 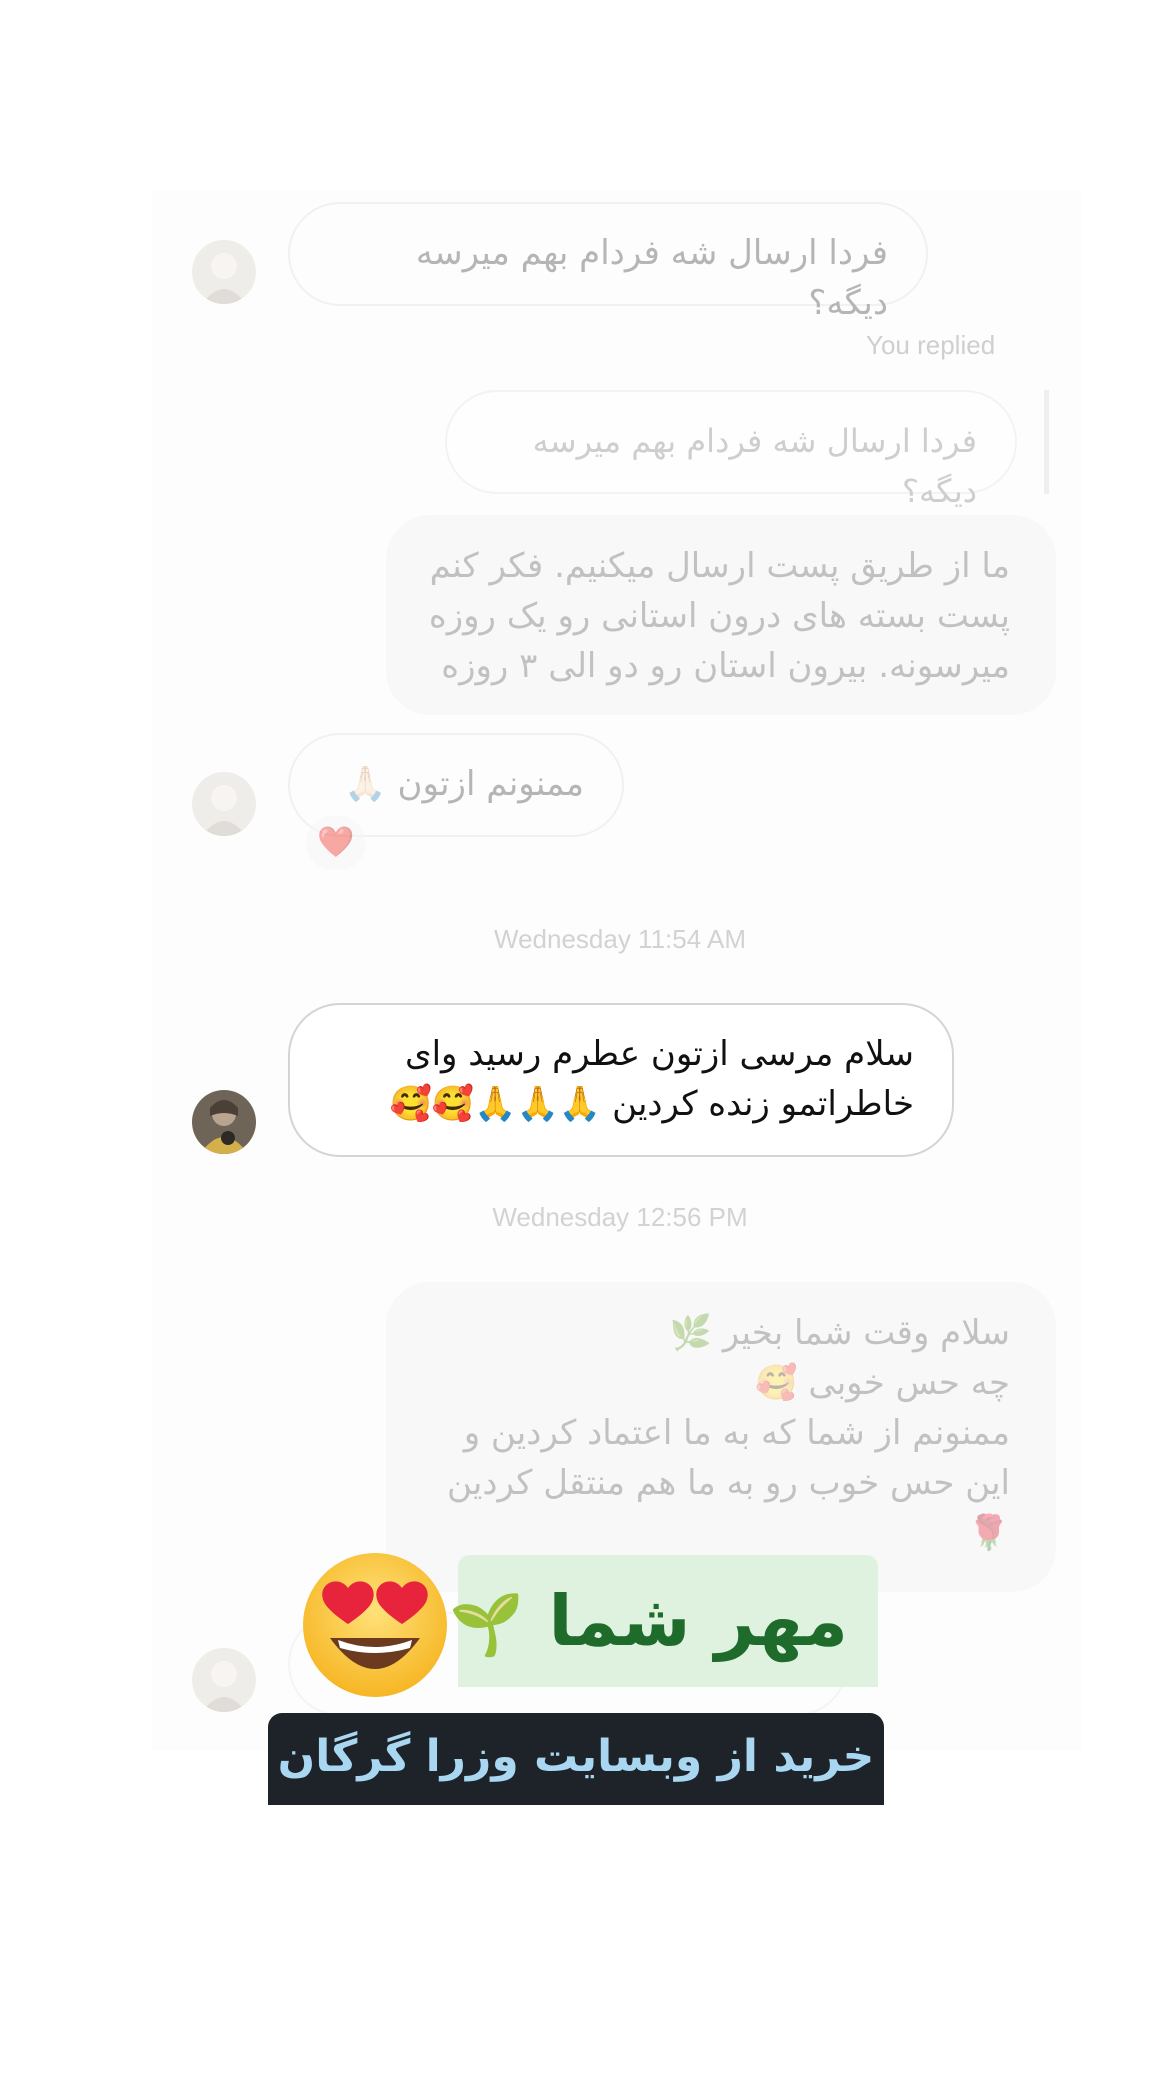 What do you see at coordinates (576, 1756) in the screenshot?
I see `sticker-text: خرید از وبسایت وزرا گرگان` at bounding box center [576, 1756].